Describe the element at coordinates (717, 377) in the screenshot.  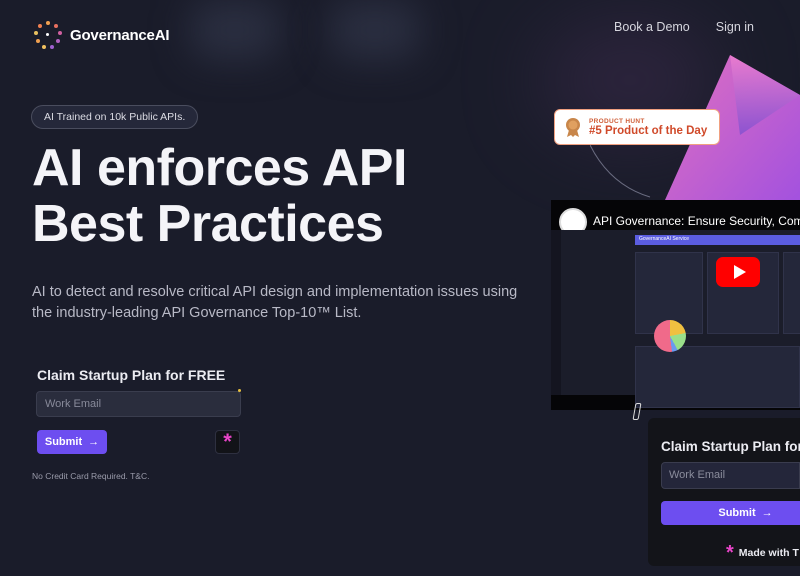
I see `thumbnail-table` at that location.